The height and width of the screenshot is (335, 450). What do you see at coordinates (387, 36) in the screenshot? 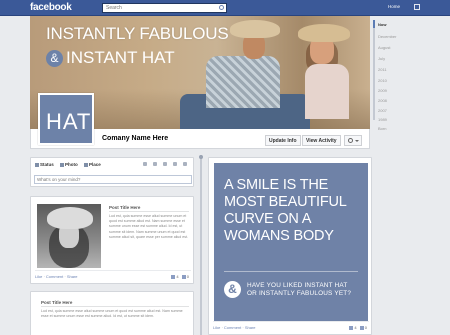
I see `year-link-december: December` at bounding box center [387, 36].